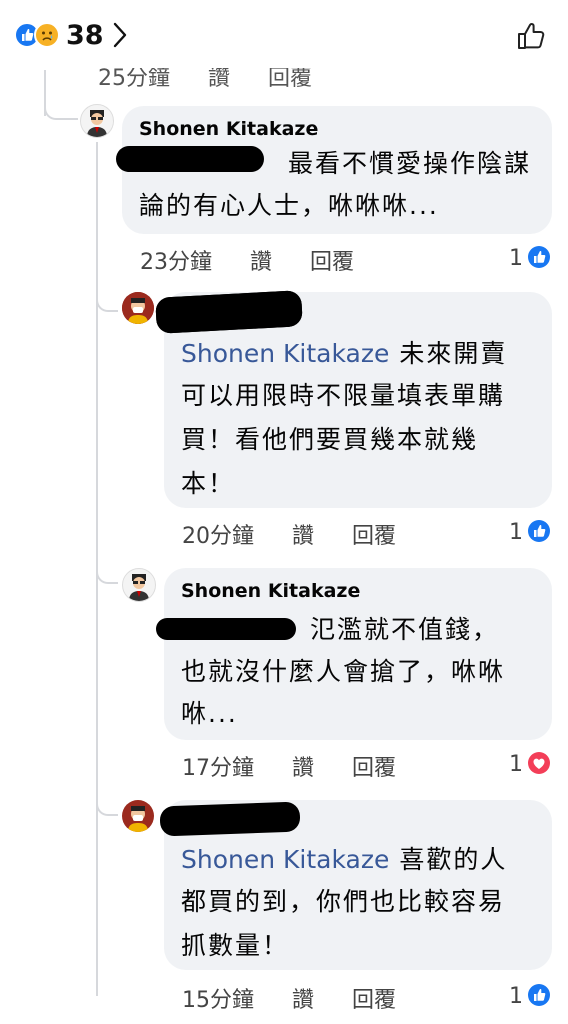 Image resolution: width=568 pixels, height=1024 pixels. I want to click on comment-text: 也就沒什麼人會搶了，咻咻, so click(343, 671).